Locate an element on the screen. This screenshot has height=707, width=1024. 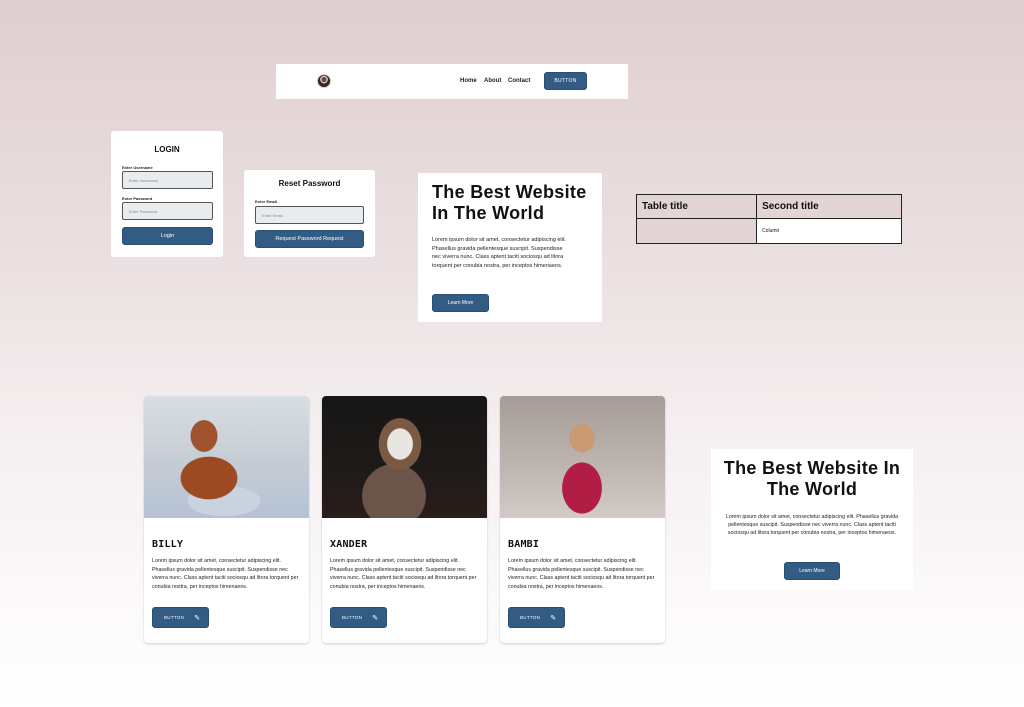
username-label: Enter Username is located at coordinates (137, 167).